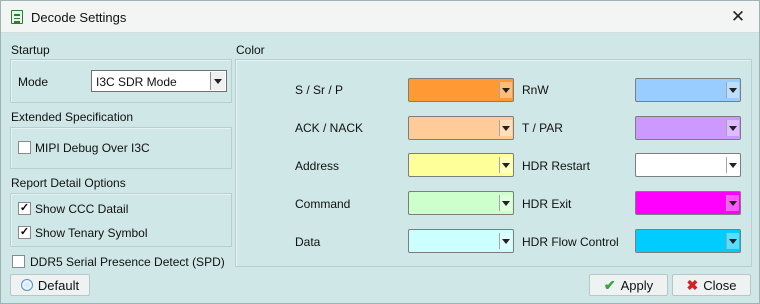 The height and width of the screenshot is (304, 760). What do you see at coordinates (68, 183) in the screenshot?
I see `report-group-title: Report Detail Options` at bounding box center [68, 183].